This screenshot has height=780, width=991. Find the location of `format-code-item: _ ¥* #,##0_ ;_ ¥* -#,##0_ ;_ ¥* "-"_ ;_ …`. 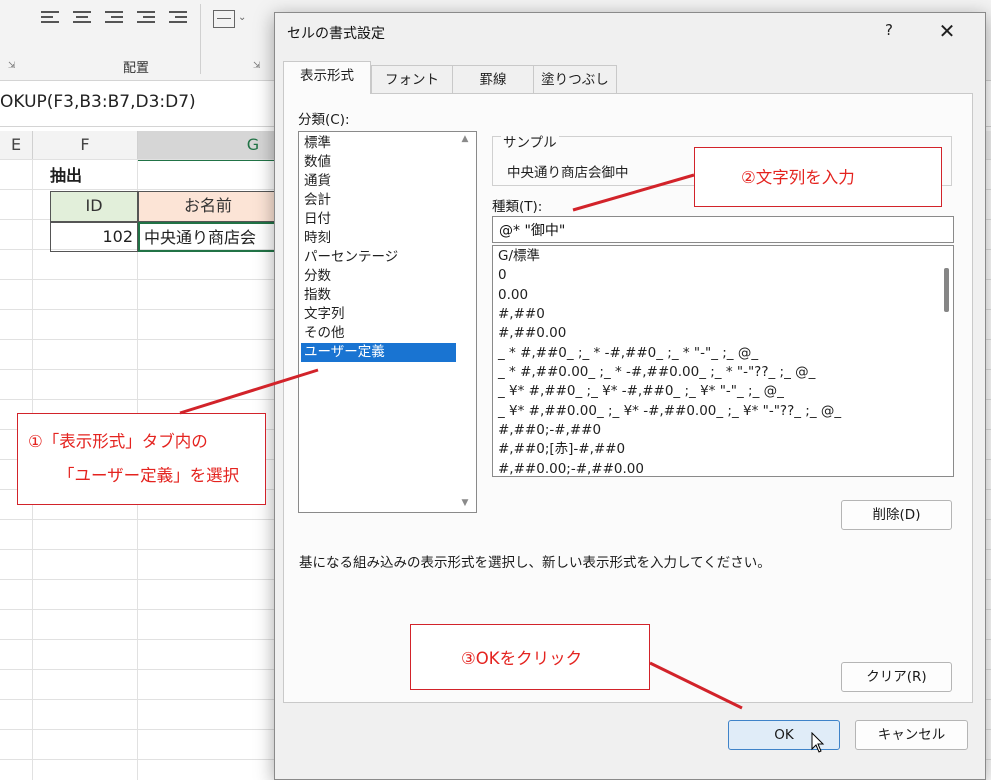

format-code-item: _ ¥* #,##0_ ;_ ¥* -#,##0_ ;_ ¥* "-"_ ;_ … is located at coordinates (641, 391).